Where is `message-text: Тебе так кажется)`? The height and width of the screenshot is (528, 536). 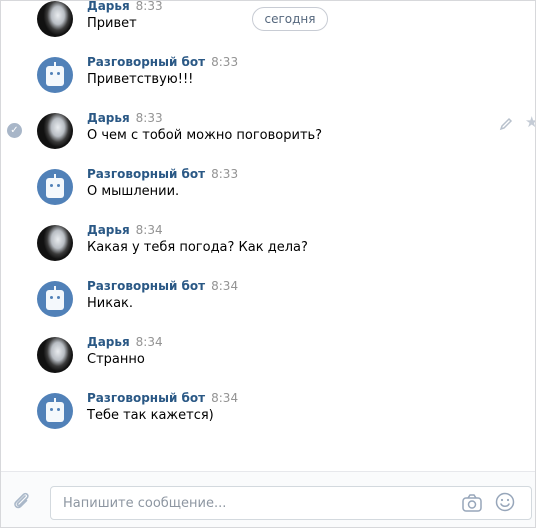 message-text: Тебе так кажется) is located at coordinates (150, 415).